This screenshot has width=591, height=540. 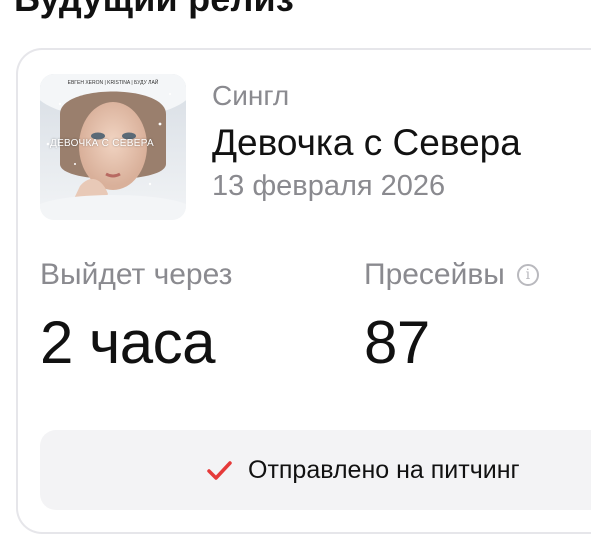 I want to click on pitch-status-text: Отправлено на питчинг, so click(x=384, y=469).